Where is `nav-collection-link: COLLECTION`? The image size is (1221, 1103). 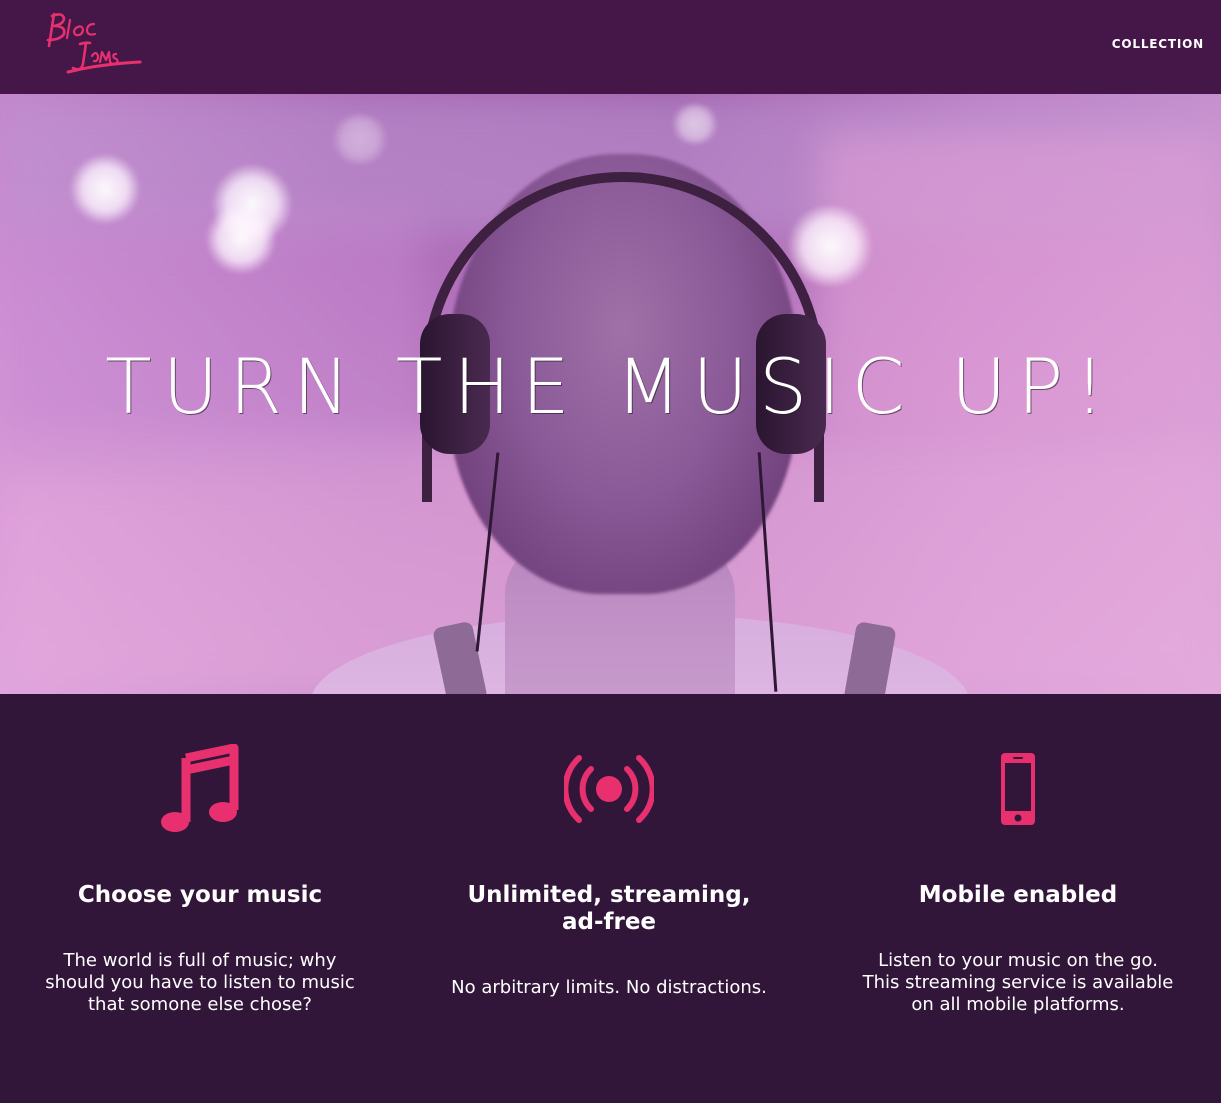
nav-collection-link: COLLECTION is located at coordinates (1158, 44).